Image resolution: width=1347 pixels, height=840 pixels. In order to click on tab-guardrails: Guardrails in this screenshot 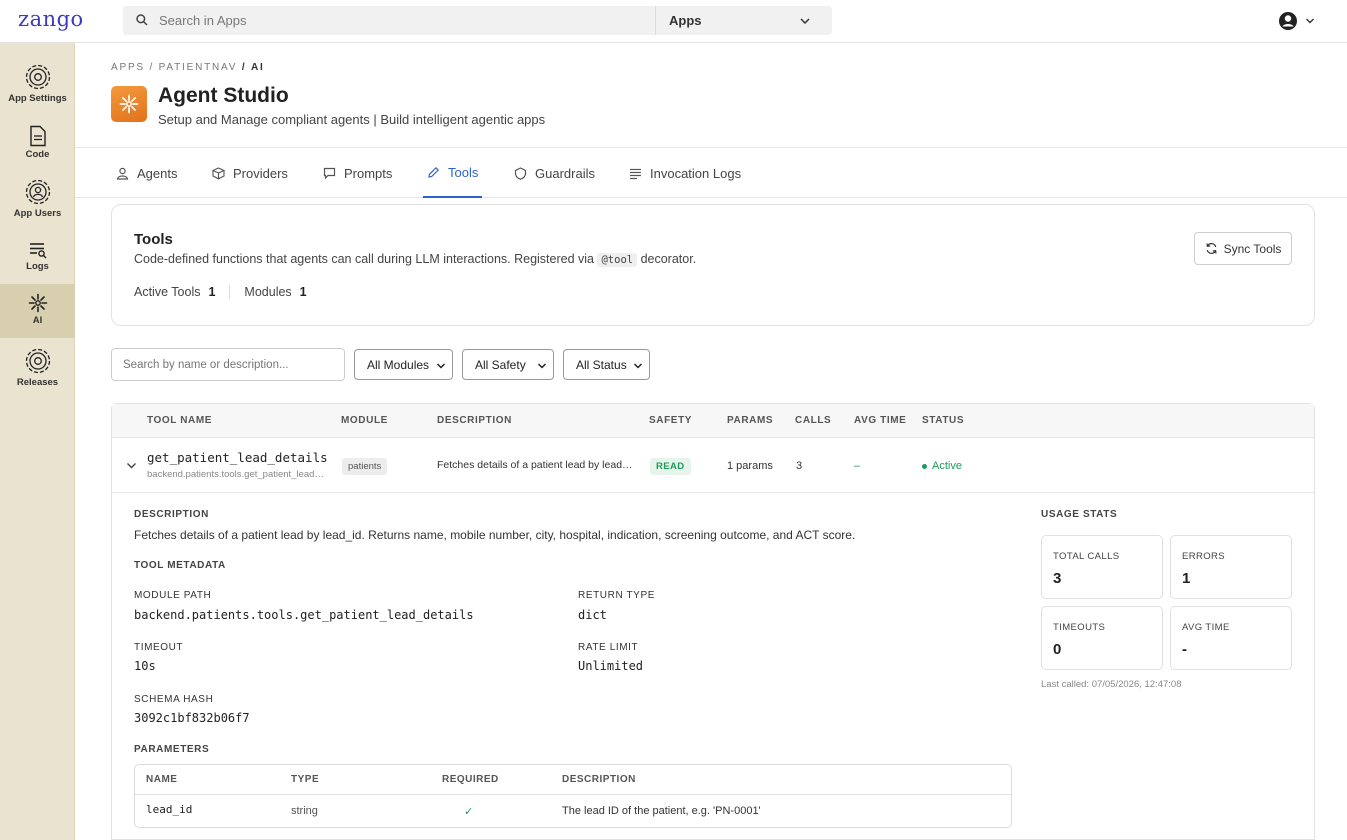, I will do `click(554, 173)`.